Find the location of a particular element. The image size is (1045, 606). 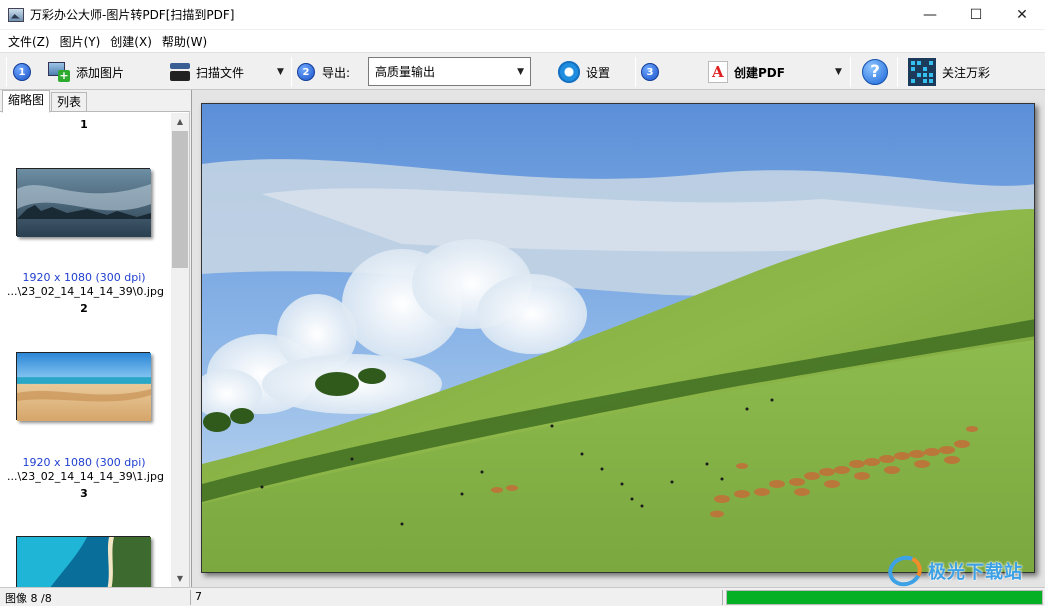

thumbnail-1-picture is located at coordinates (84, 203).